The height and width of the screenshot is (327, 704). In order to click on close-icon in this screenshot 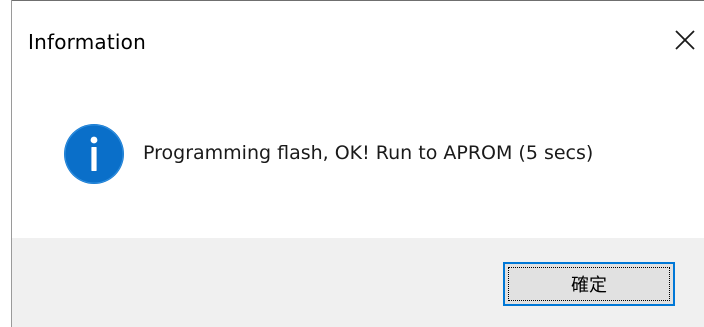, I will do `click(685, 40)`.